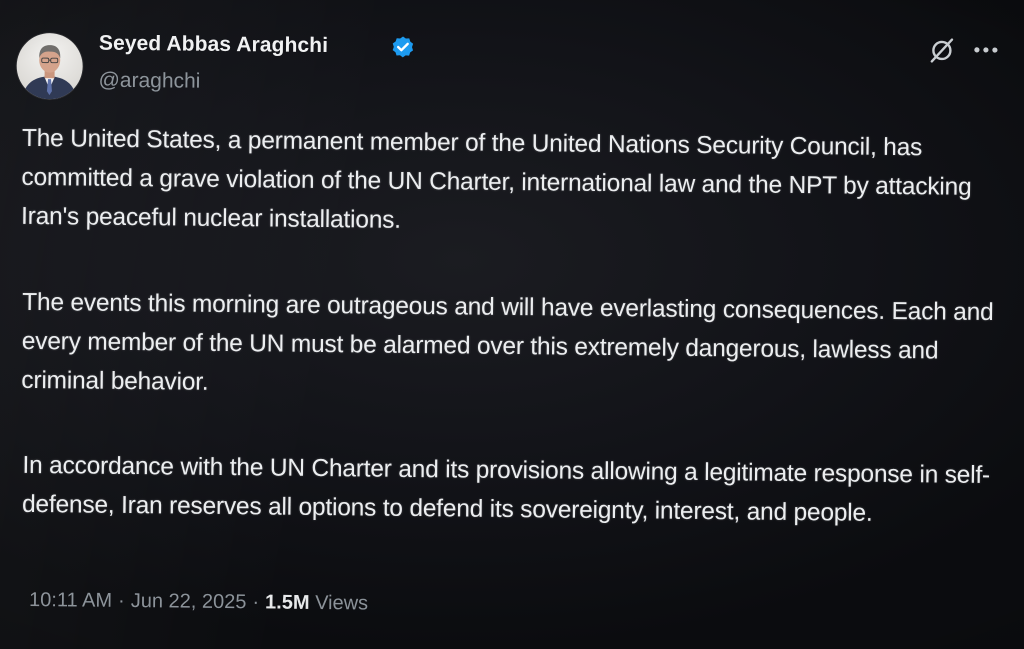 Image resolution: width=1024 pixels, height=649 pixels. What do you see at coordinates (986, 50) in the screenshot?
I see `more-options-icon` at bounding box center [986, 50].